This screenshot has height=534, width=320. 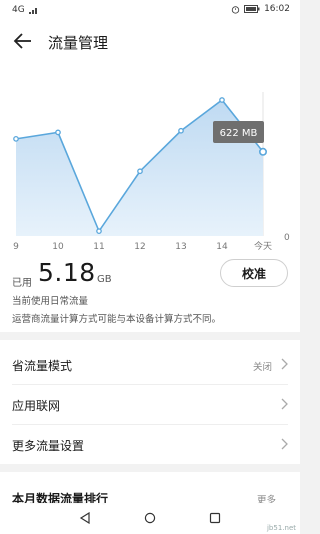 What do you see at coordinates (117, 319) in the screenshot?
I see `note-text: 运营商流量计算方式可能与本设备计算方式不同。` at bounding box center [117, 319].